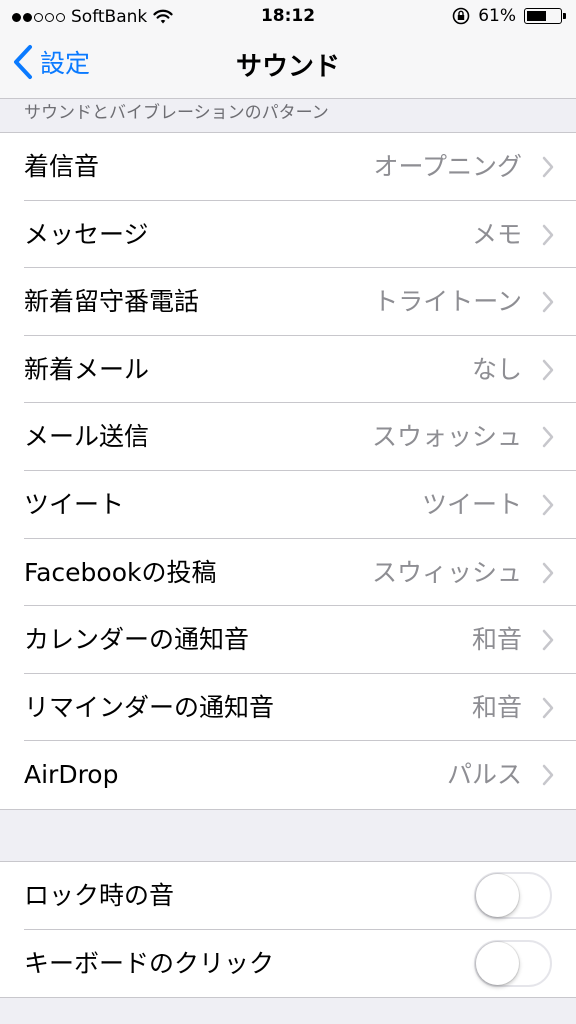  Describe the element at coordinates (120, 572) in the screenshot. I see `row-label: Facebookの投稿` at that location.